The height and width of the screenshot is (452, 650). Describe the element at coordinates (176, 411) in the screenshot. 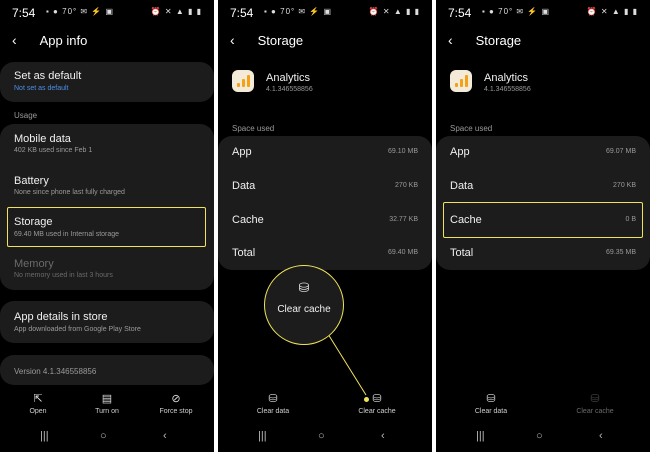

I see `force-stop-label: Force stop` at that location.